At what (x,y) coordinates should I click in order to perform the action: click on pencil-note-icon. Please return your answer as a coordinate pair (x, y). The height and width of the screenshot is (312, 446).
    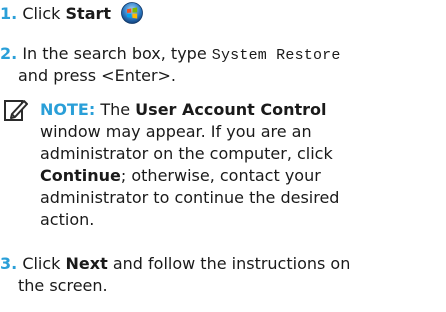
    Looking at the image, I should click on (16, 110).